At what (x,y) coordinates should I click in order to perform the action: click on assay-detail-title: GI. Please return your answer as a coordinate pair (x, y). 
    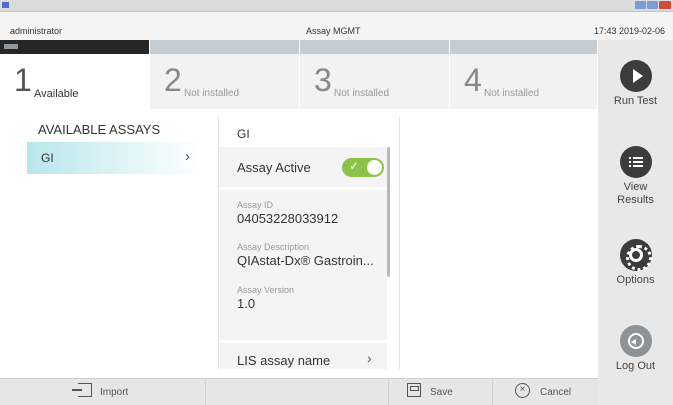
    Looking at the image, I should click on (243, 134).